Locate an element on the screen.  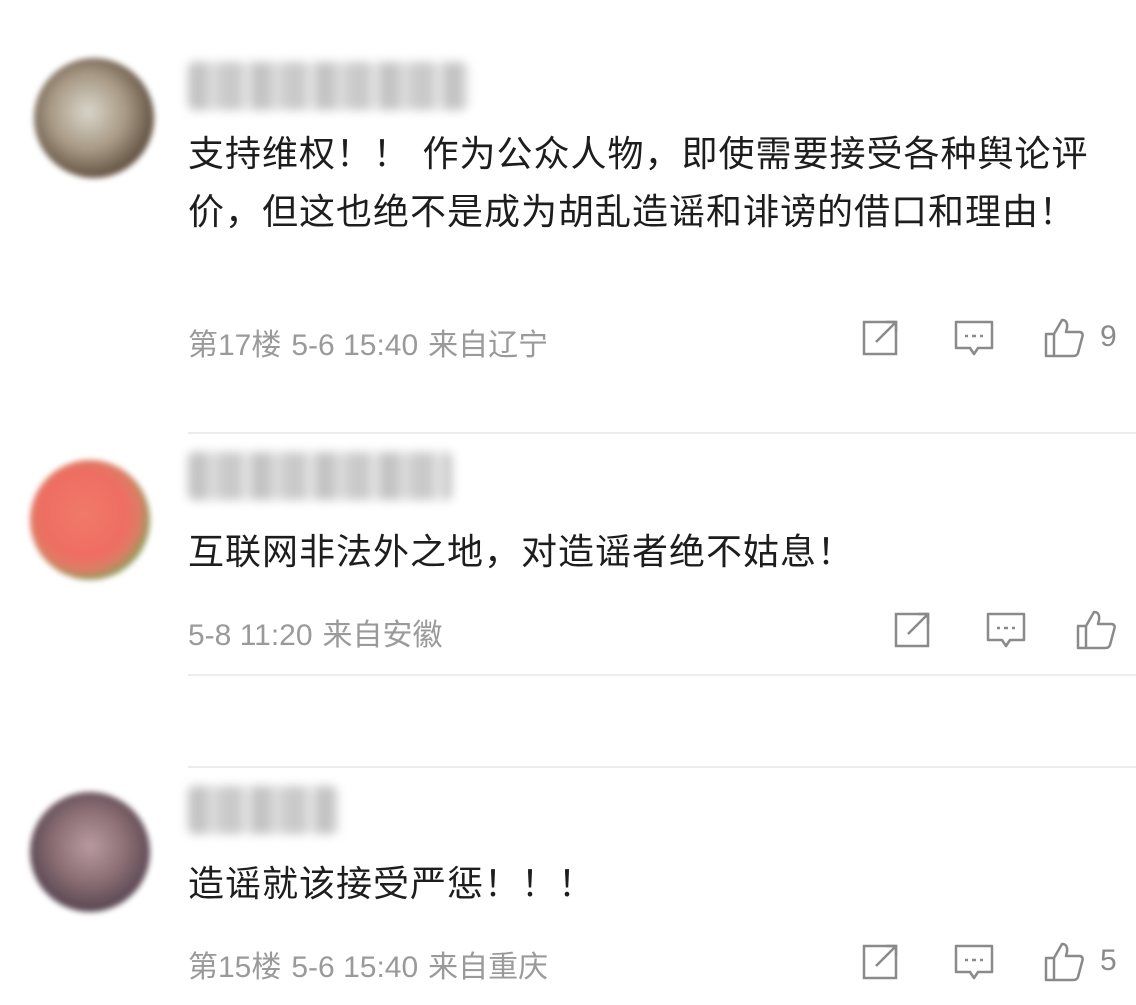
comment-meta: 第15楼 5-6 15:40 来自重庆 is located at coordinates (373, 964).